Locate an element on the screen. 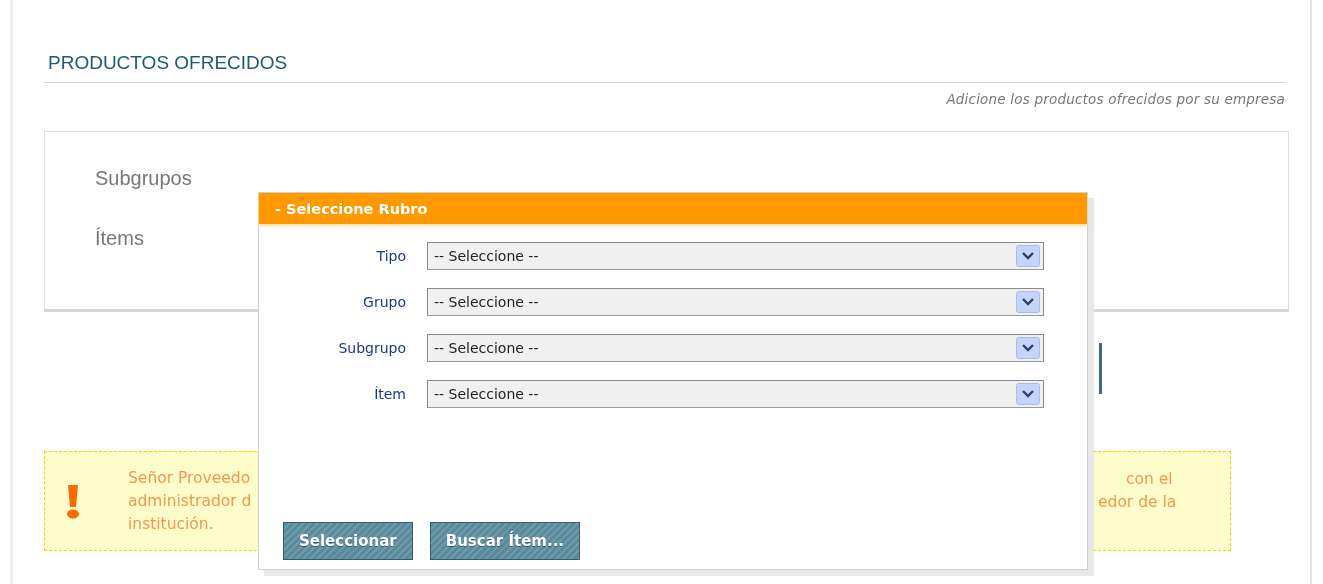 This screenshot has width=1323, height=584. field-label: Subgrupos is located at coordinates (144, 178).